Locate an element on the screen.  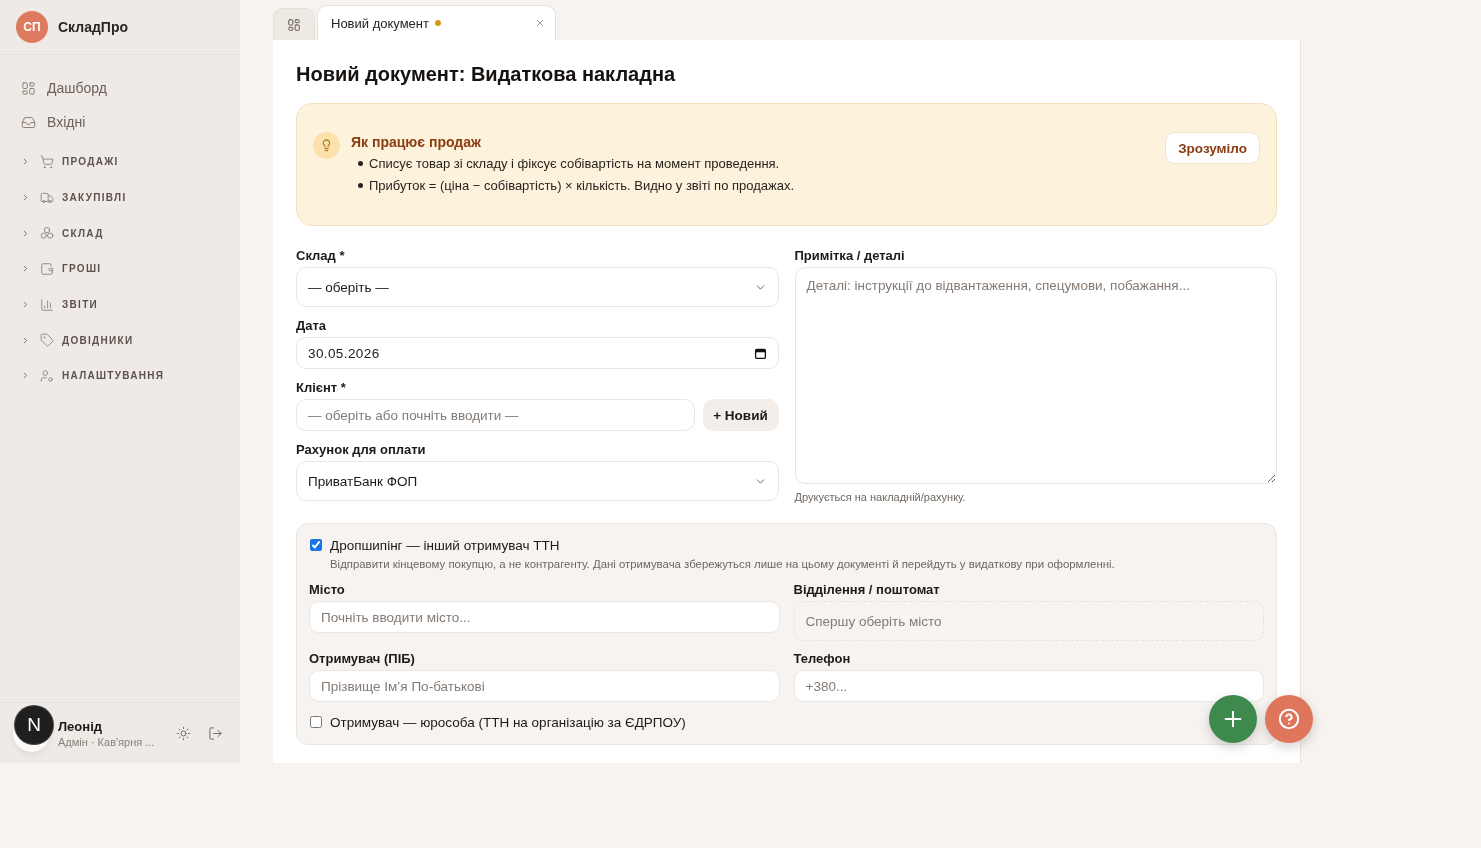
description-text: Відправити кінцевому покупцю, а не контрагенту. Дані отримувача збережуться лише на цьому документі й перейдуть у видаткову при оформленні. is located at coordinates (722, 564).